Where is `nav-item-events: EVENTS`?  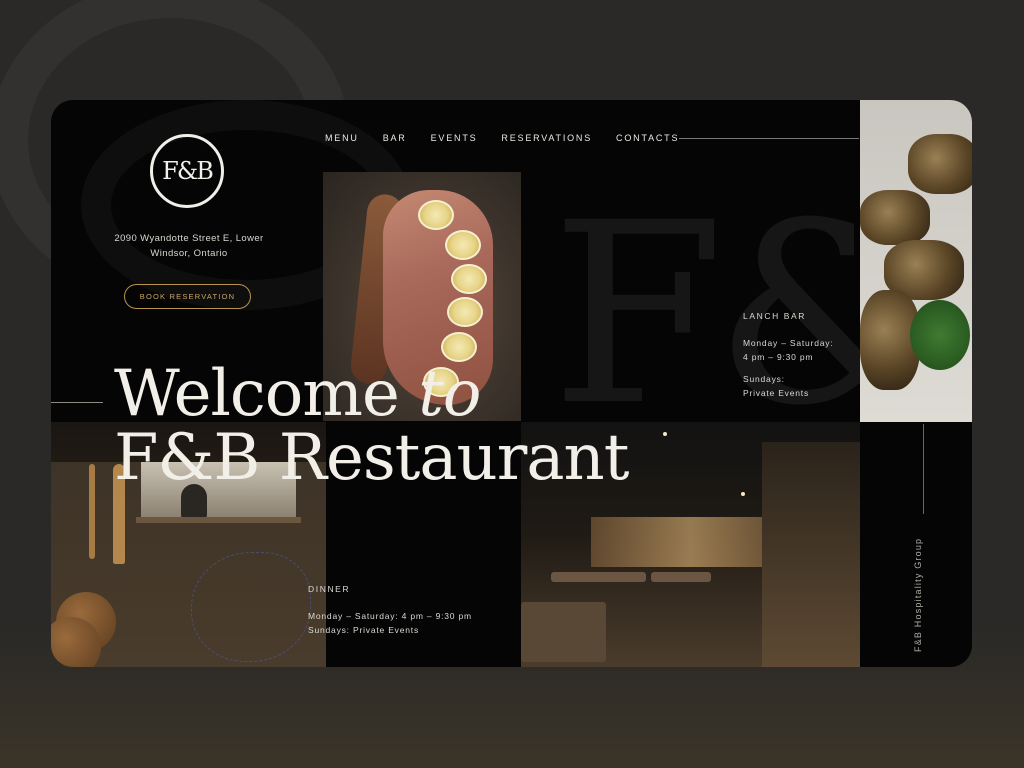
nav-item-events: EVENTS is located at coordinates (454, 138).